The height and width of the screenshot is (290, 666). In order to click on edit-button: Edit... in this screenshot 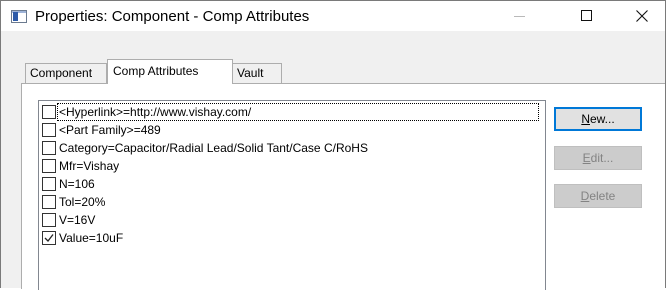, I will do `click(598, 158)`.